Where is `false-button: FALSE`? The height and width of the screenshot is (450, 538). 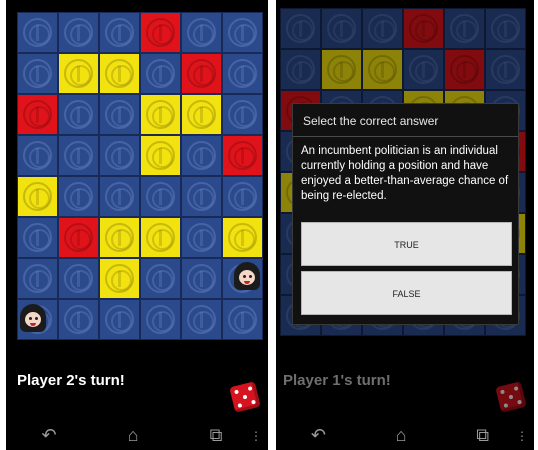
false-button: FALSE is located at coordinates (406, 293).